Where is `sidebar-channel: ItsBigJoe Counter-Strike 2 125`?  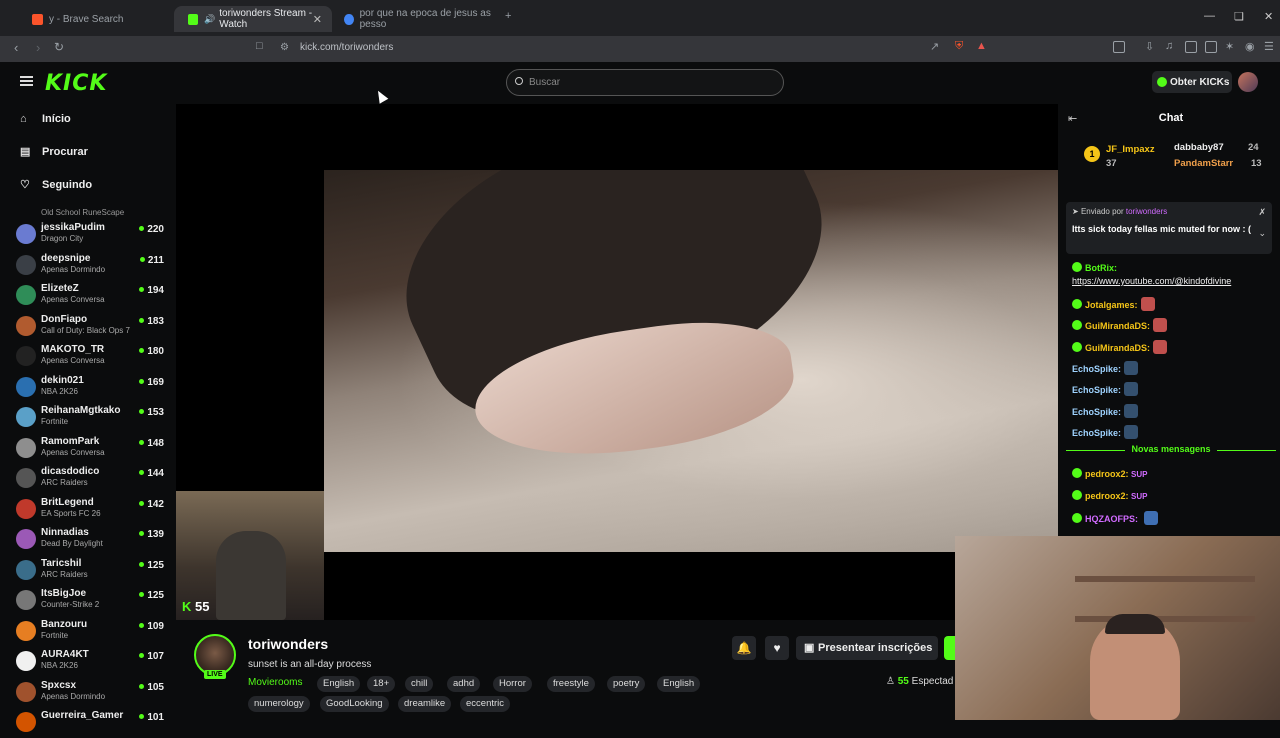
sidebar-channel: ItsBigJoe Counter-Strike 2 125 is located at coordinates (91, 601).